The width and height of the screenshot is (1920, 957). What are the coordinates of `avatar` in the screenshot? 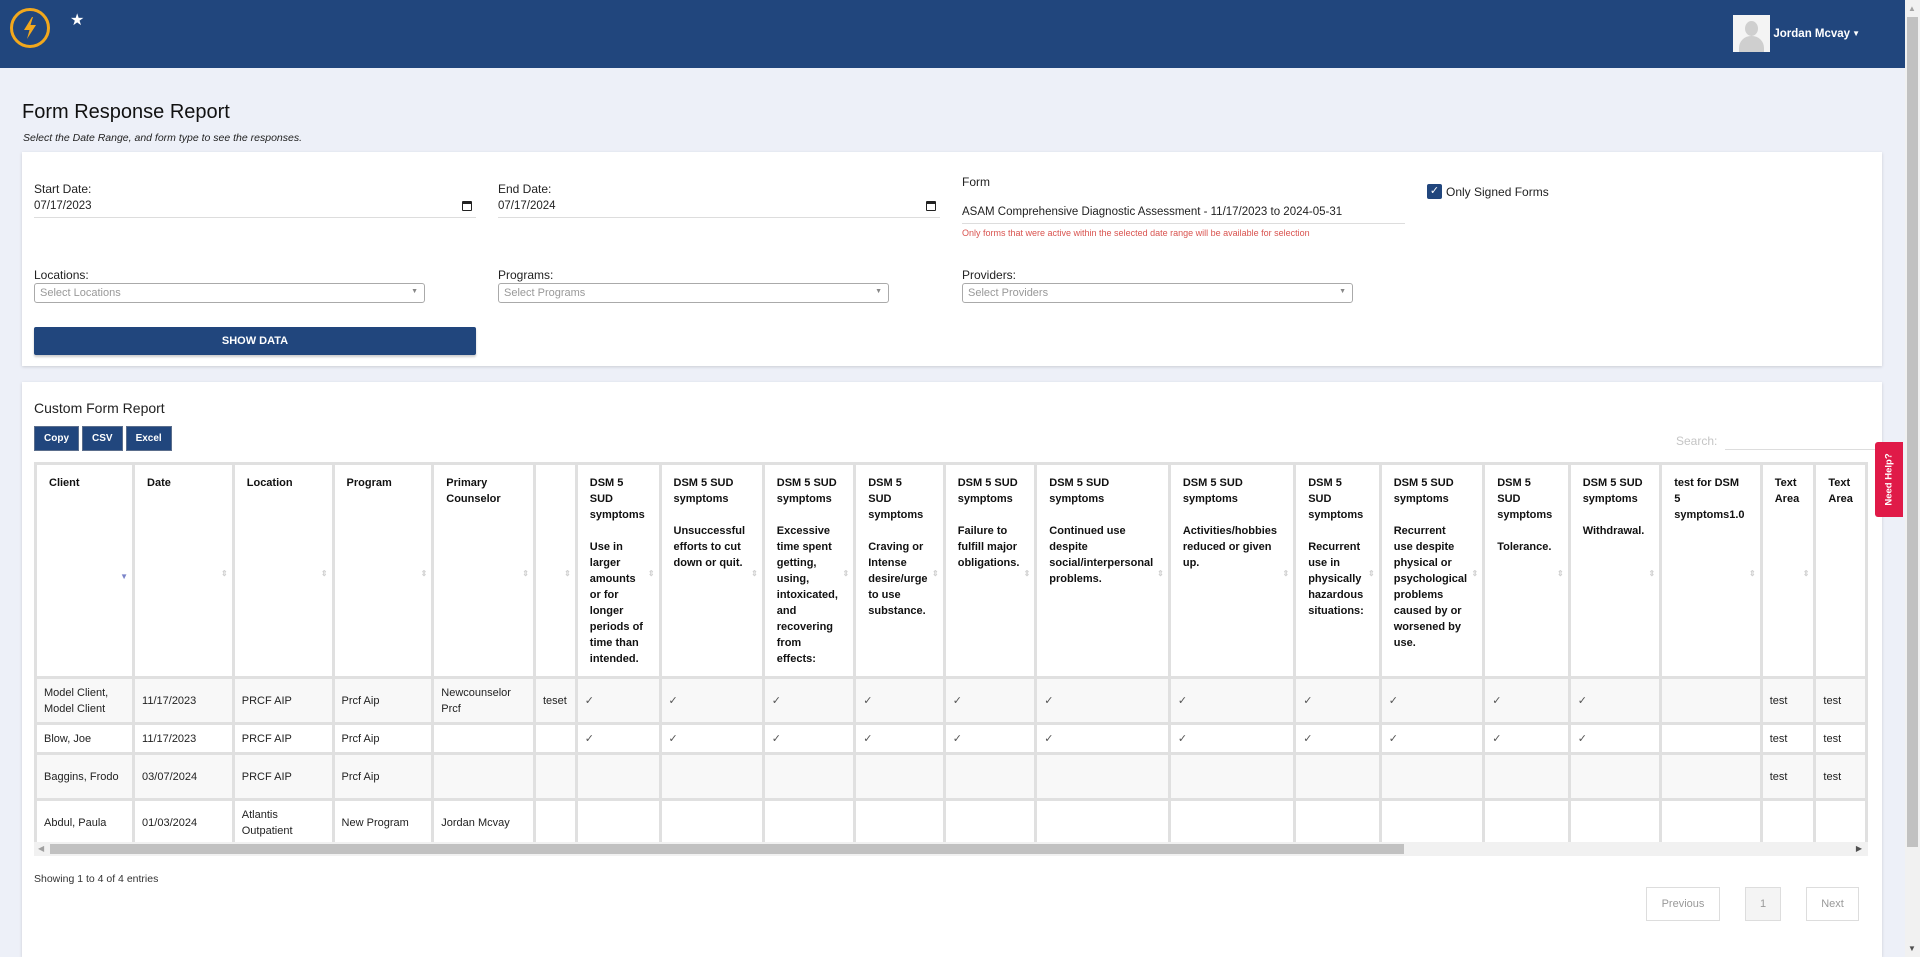 It's located at (1752, 33).